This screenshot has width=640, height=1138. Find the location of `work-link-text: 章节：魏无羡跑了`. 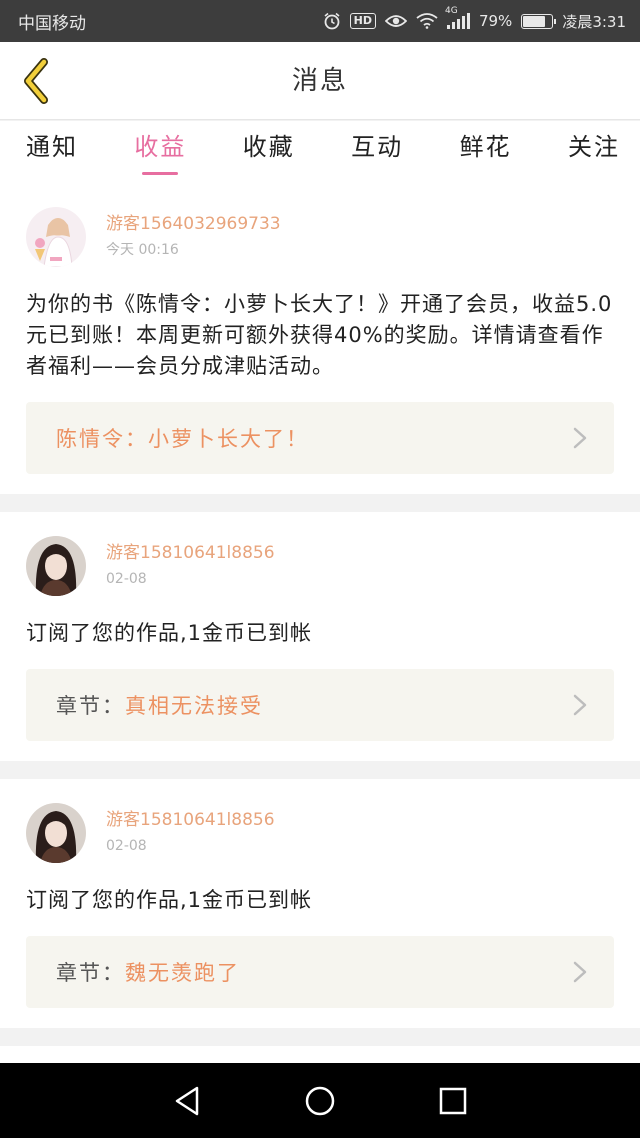

work-link-text: 章节：魏无羡跑了 is located at coordinates (148, 972).